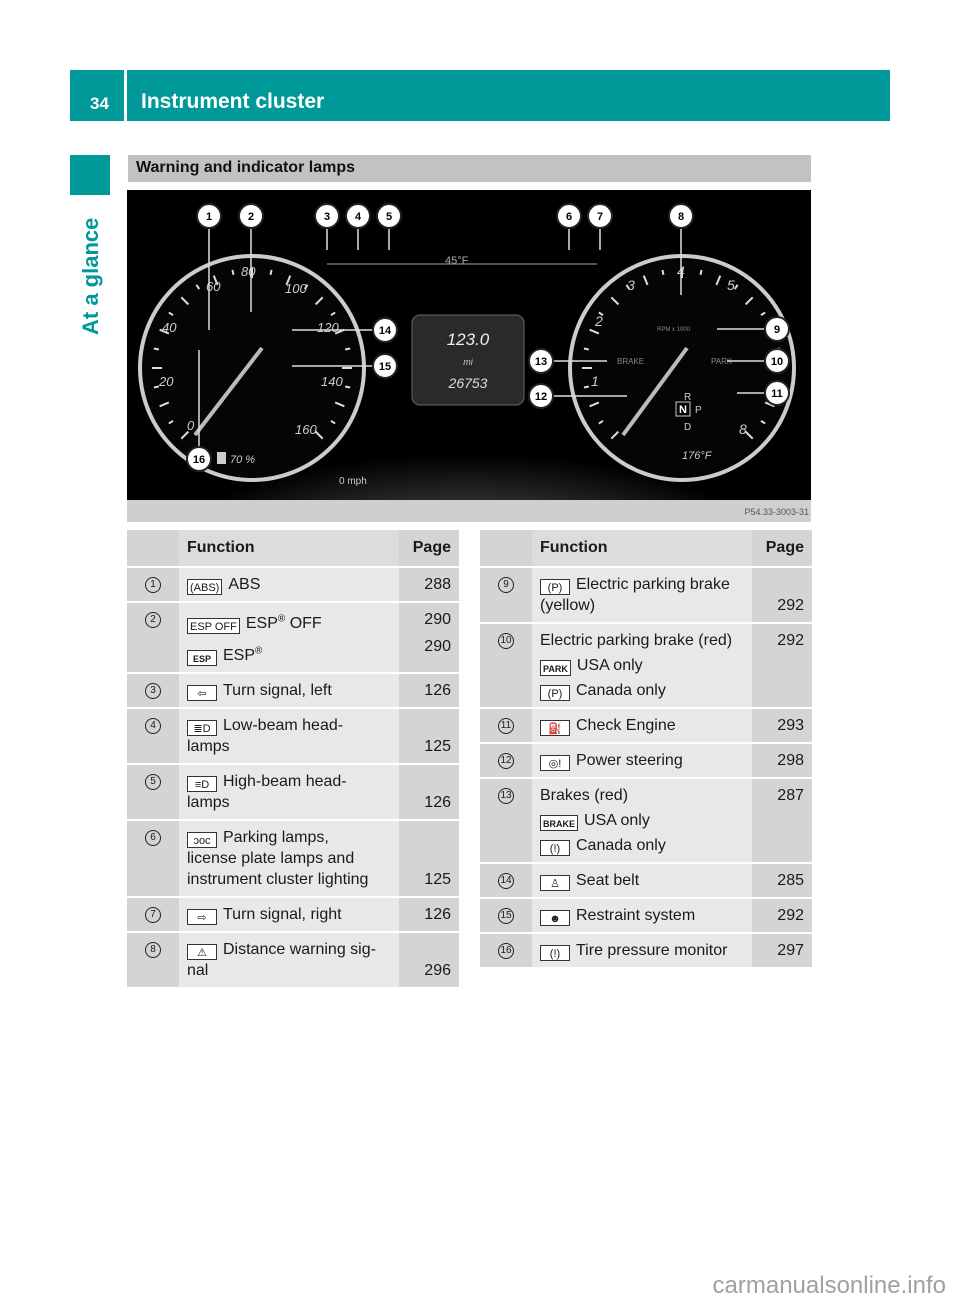  What do you see at coordinates (643, 690) in the screenshot?
I see `function-line: (P) Canada only` at bounding box center [643, 690].